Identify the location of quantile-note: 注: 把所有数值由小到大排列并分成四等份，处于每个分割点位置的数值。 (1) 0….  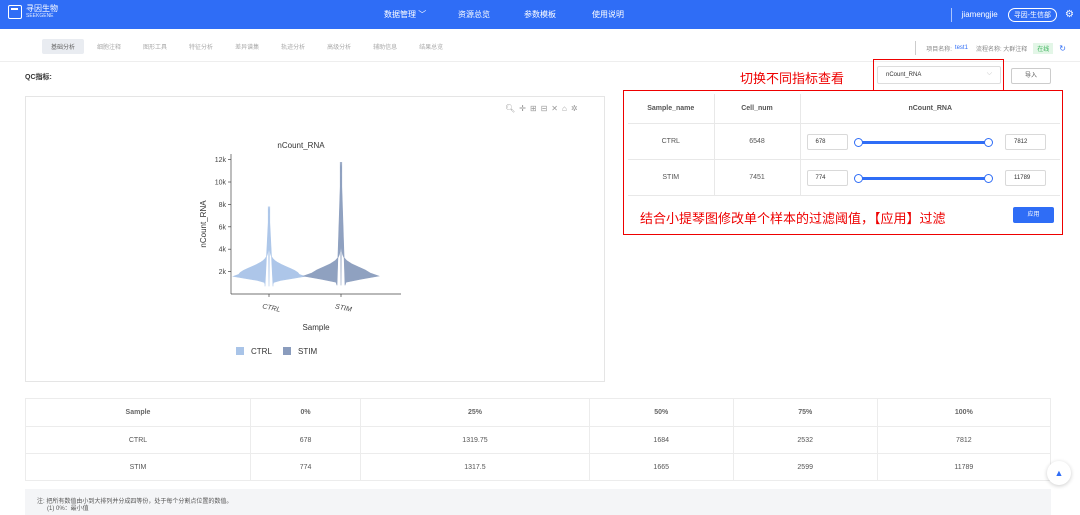
(538, 502).